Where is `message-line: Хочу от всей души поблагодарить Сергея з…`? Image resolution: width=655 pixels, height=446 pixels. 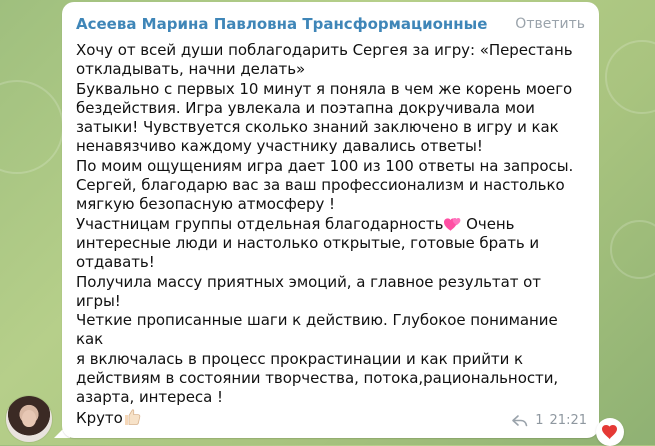 message-line: Хочу от всей души поблагодарить Сергея з… is located at coordinates (324, 50).